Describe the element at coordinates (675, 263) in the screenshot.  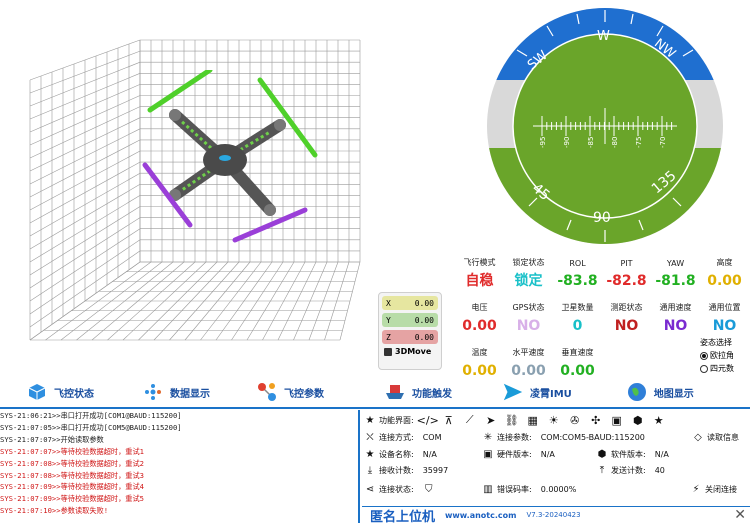
I see `telemetry-label: YAW` at that location.